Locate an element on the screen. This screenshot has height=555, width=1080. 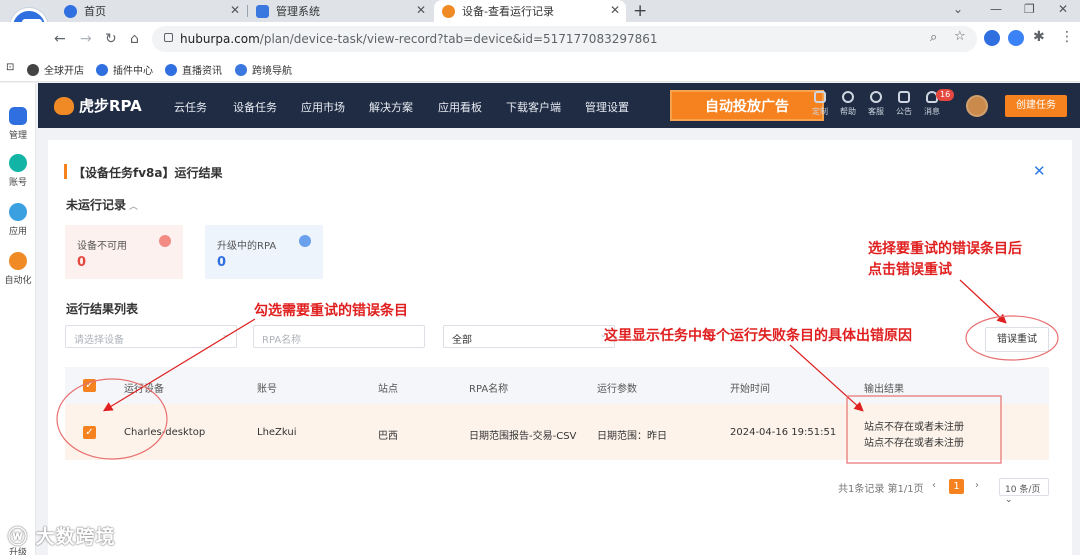
cell-start-time: 2024-04-16 19:51:51 is located at coordinates (783, 432).